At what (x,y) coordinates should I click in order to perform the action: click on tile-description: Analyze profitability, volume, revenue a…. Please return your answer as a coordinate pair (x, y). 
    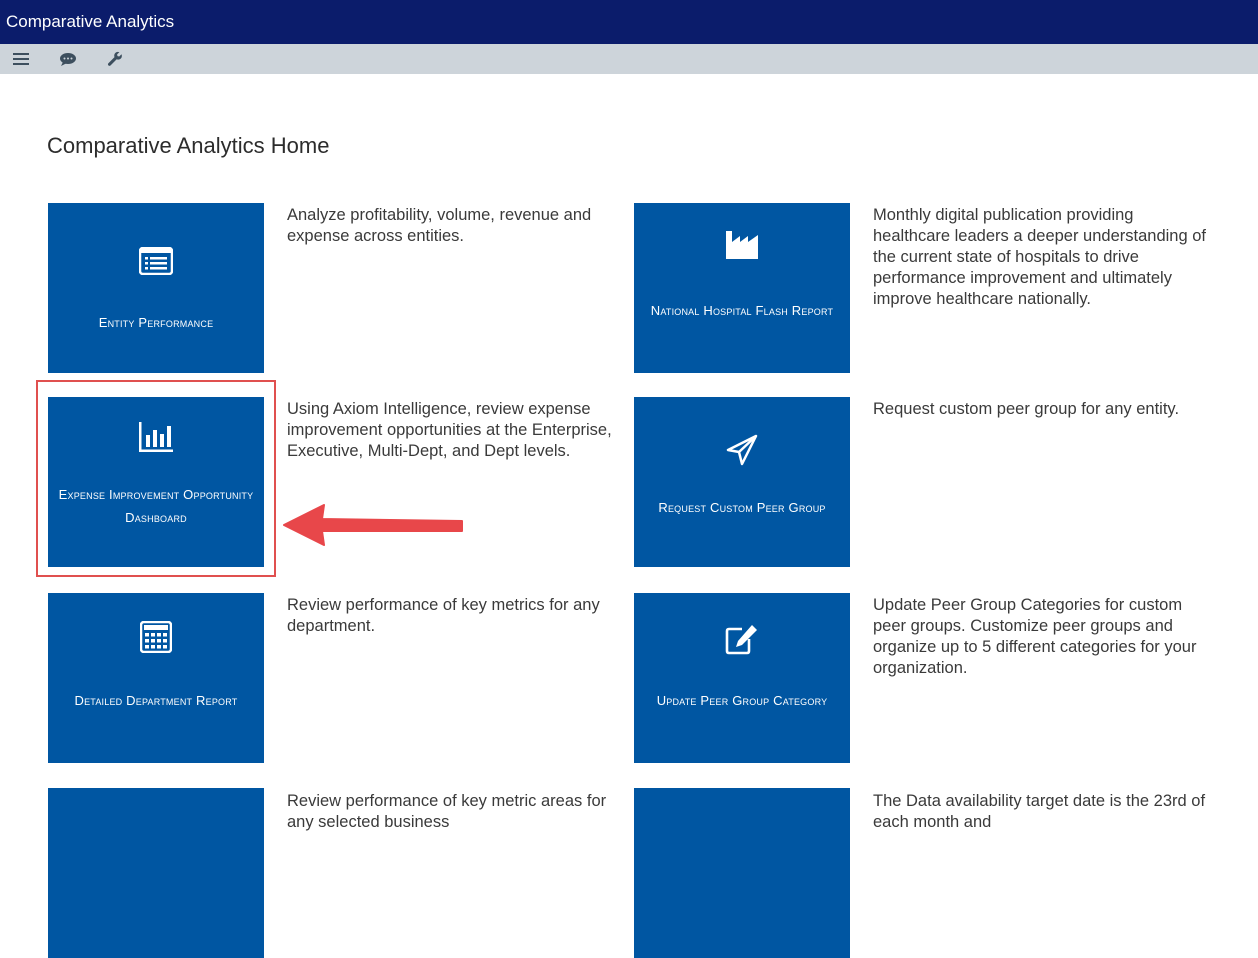
    Looking at the image, I should click on (439, 225).